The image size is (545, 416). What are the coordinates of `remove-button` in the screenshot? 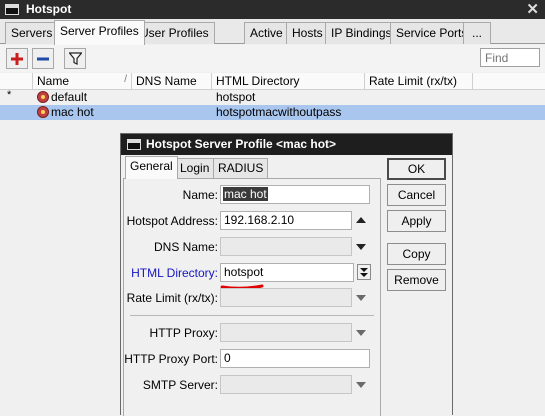 It's located at (43, 58).